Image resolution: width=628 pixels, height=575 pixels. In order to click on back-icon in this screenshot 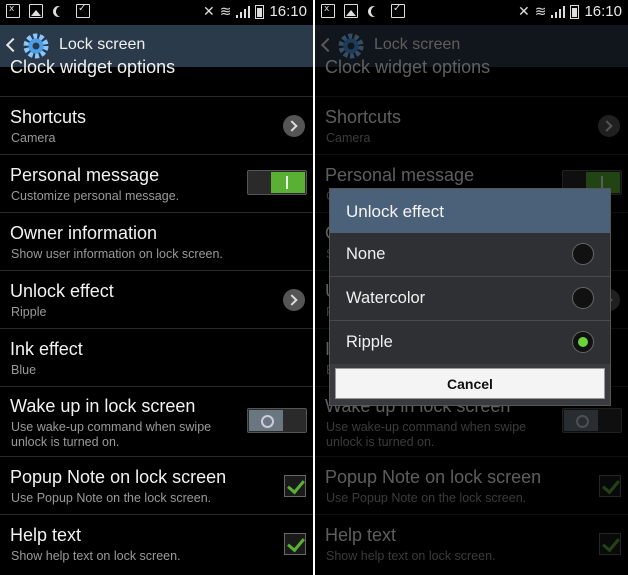, I will do `click(10, 45)`.